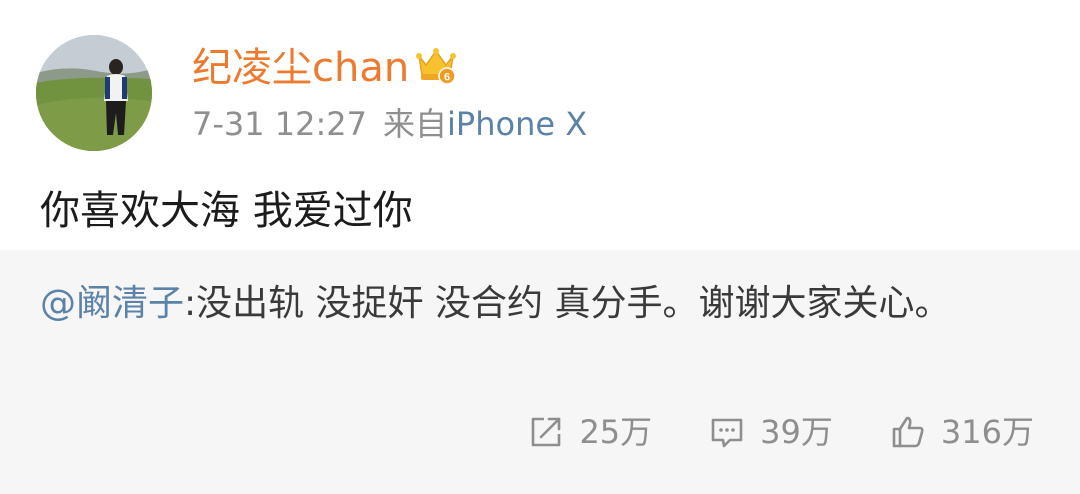 The height and width of the screenshot is (494, 1080). I want to click on svg-text: 6, so click(447, 78).